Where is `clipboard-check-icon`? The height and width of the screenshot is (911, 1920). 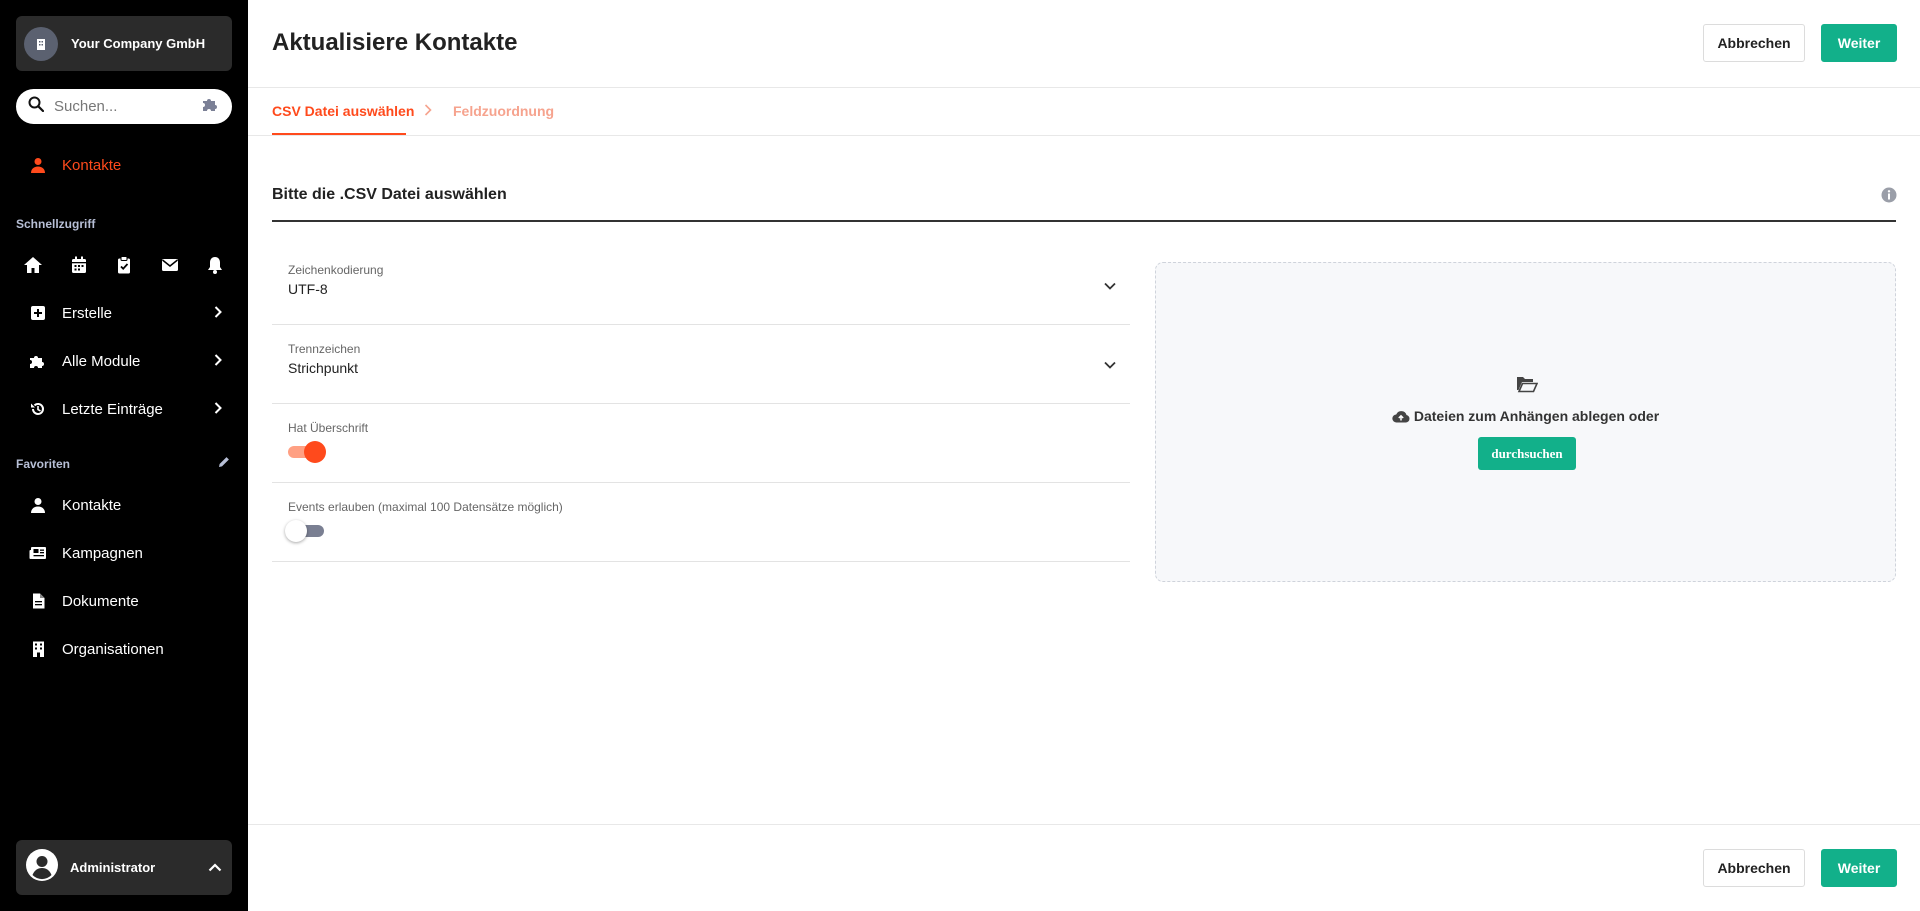
clipboard-check-icon is located at coordinates (124, 265).